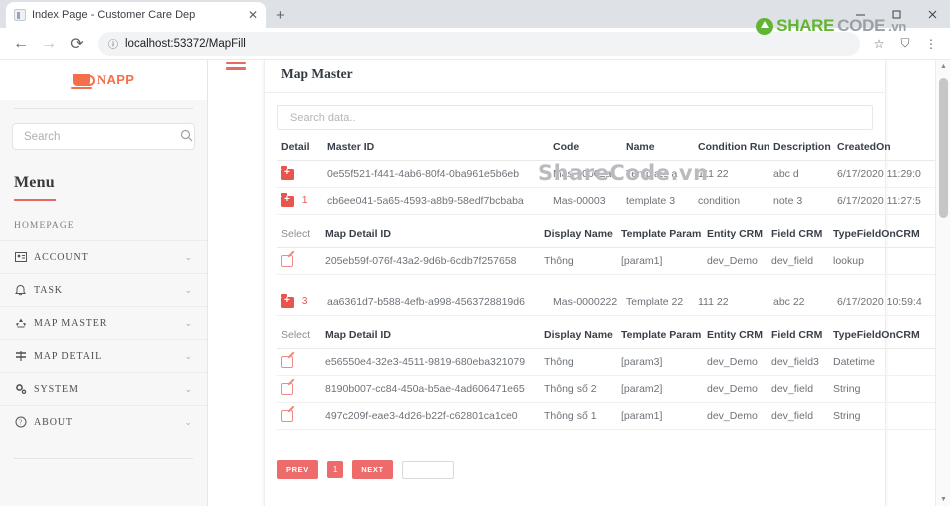  What do you see at coordinates (56, 389) in the screenshot?
I see `sidebar-item-label: SYSTEM` at bounding box center [56, 389].